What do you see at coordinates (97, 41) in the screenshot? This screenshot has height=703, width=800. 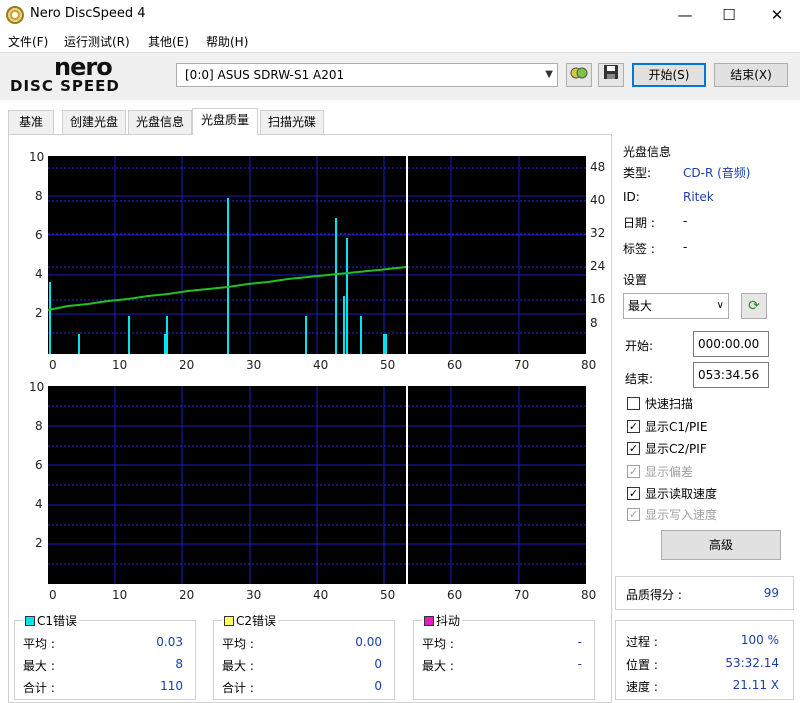 I see `menu-run-test: 运行测试(R)` at bounding box center [97, 41].